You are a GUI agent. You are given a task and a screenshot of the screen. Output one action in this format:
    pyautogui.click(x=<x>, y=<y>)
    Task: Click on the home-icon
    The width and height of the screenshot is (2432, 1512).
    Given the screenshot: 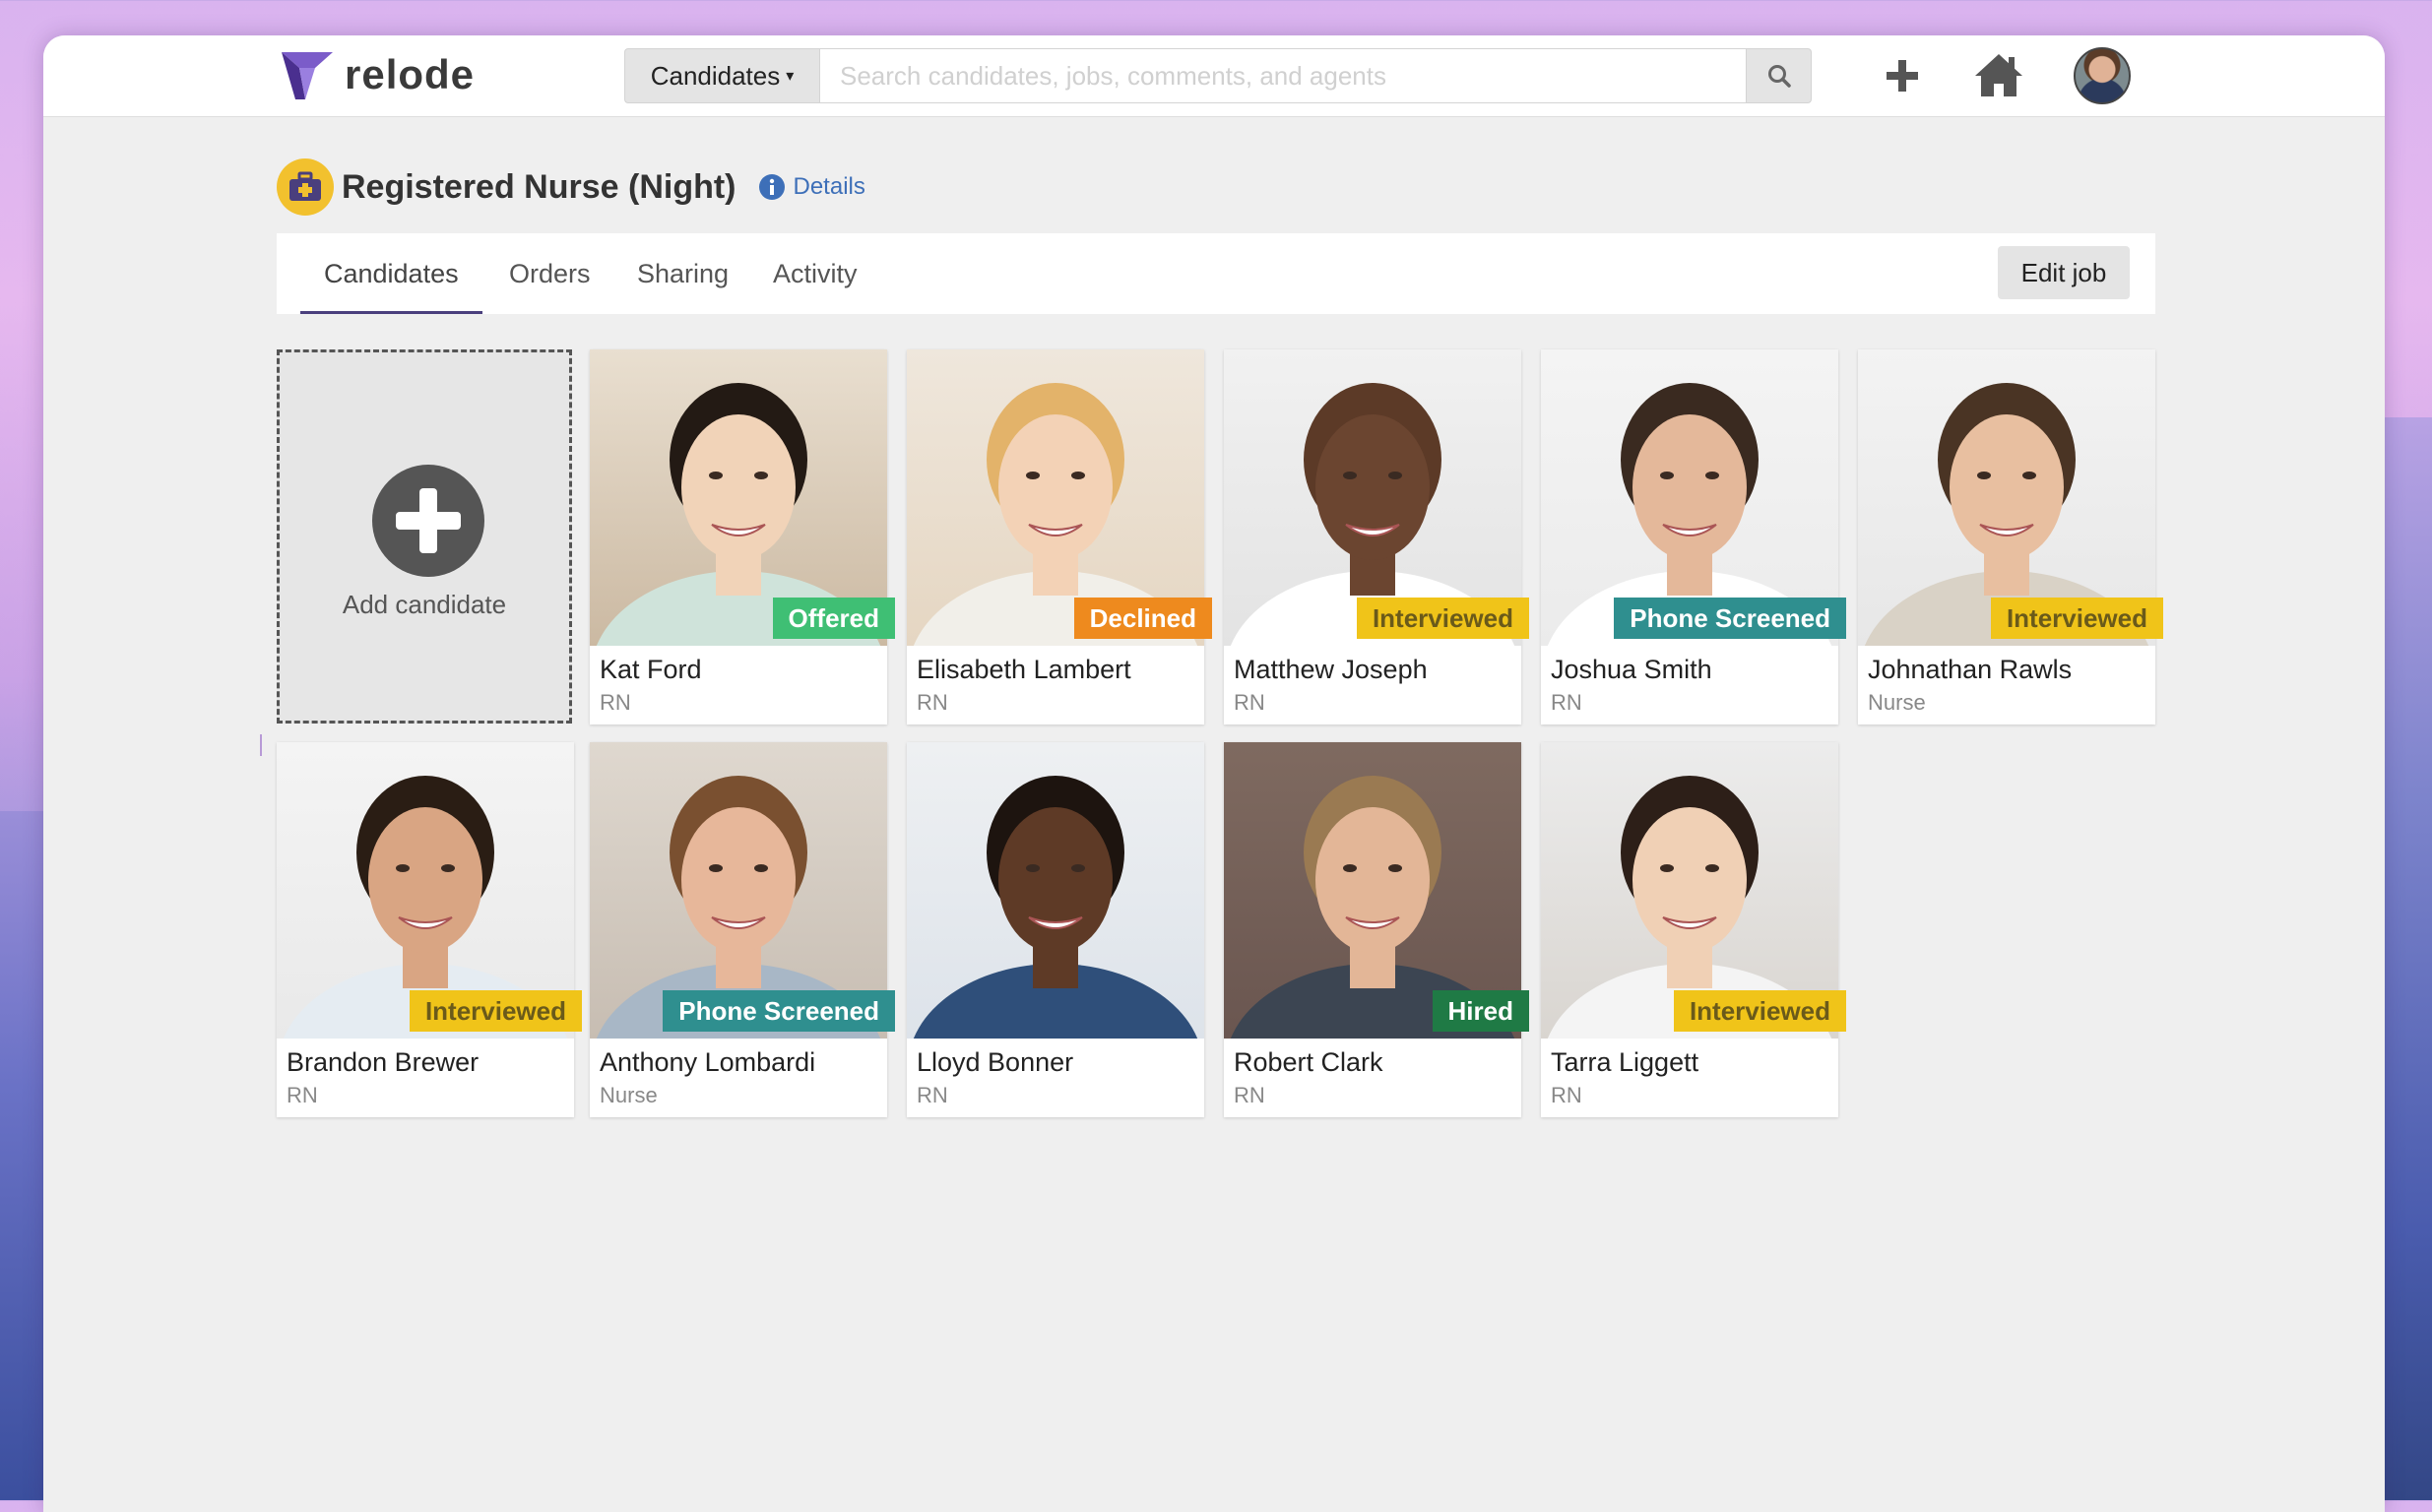 What is the action you would take?
    pyautogui.click(x=1998, y=74)
    